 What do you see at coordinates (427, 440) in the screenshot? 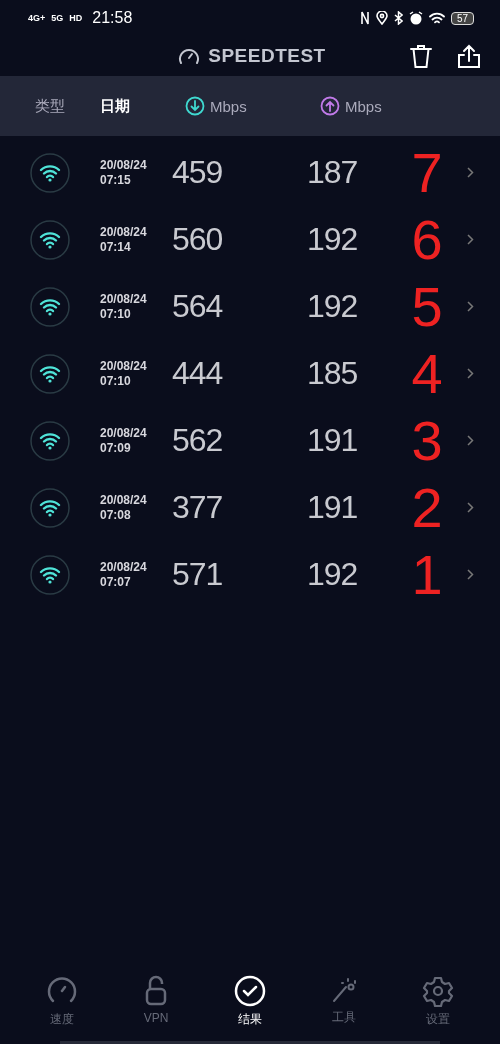
I see `annotation-number: 3` at bounding box center [427, 440].